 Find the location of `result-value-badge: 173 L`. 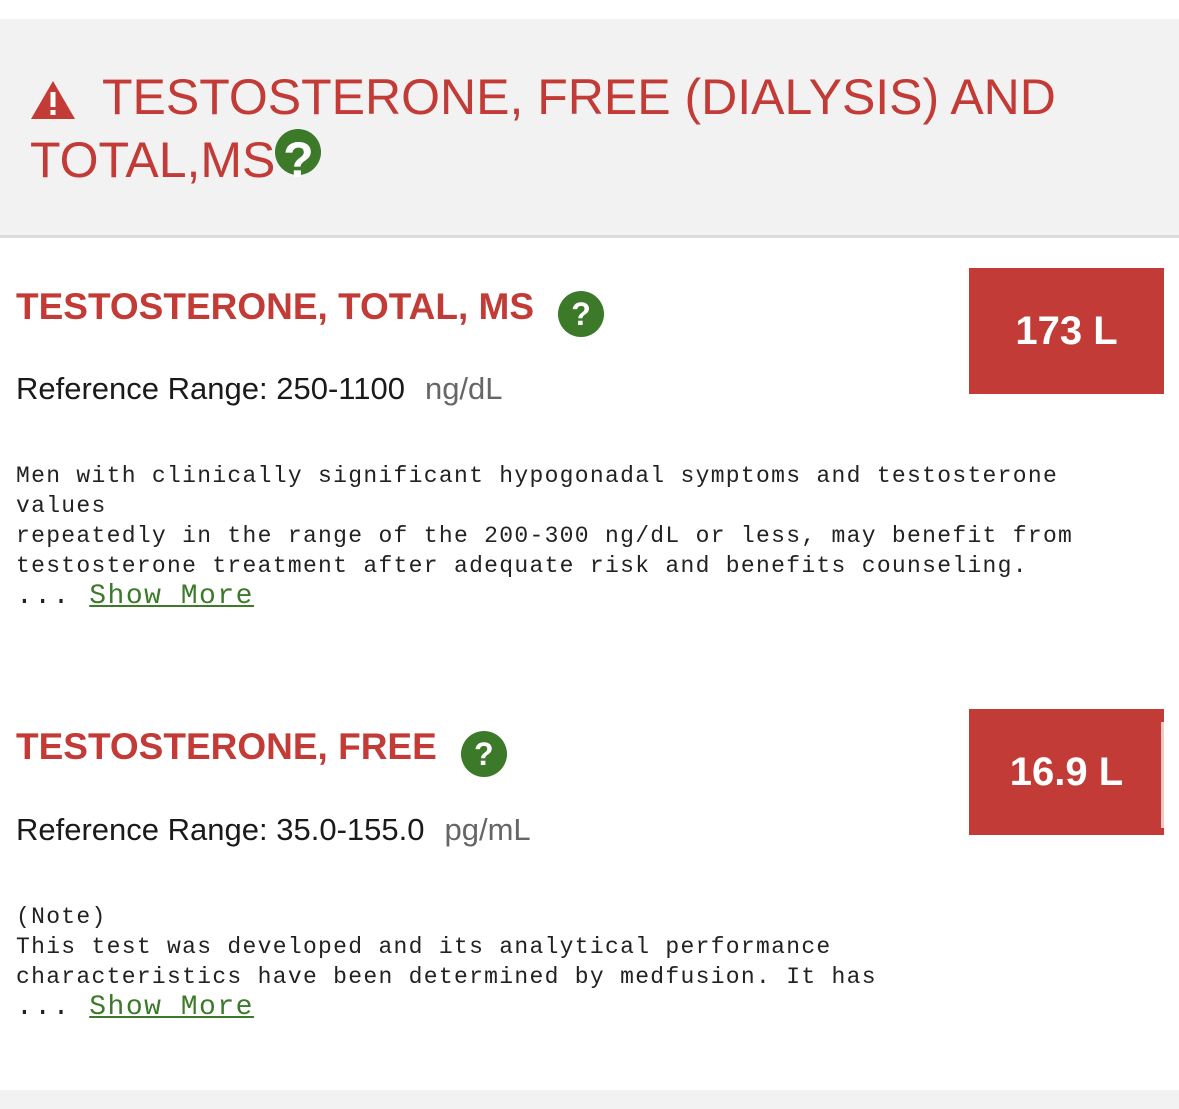

result-value-badge: 173 L is located at coordinates (1066, 331).